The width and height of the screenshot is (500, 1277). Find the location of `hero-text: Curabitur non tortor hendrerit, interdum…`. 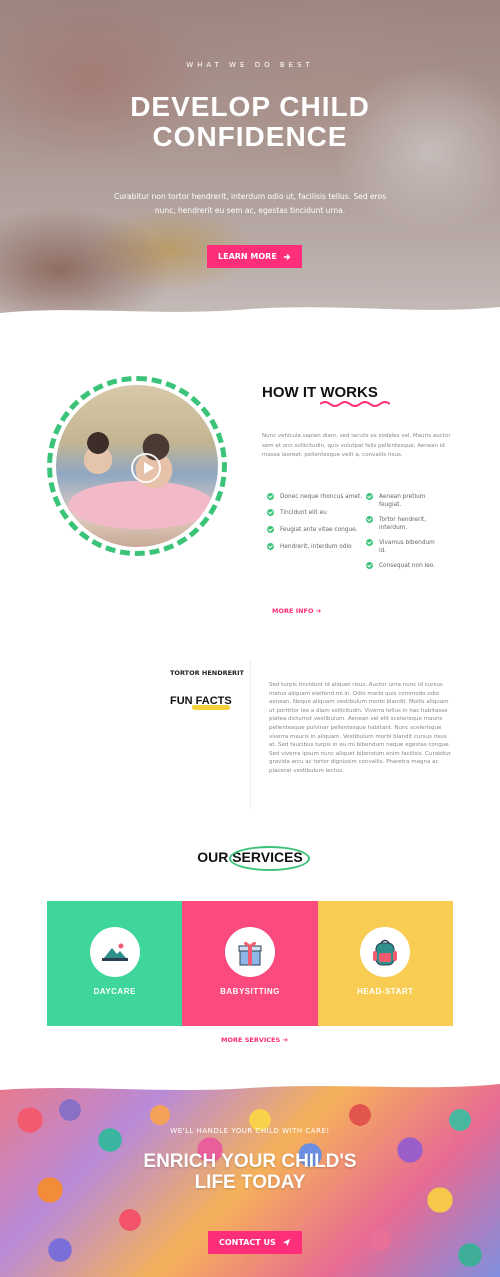

hero-text: Curabitur non tortor hendrerit, interdum… is located at coordinates (250, 203).